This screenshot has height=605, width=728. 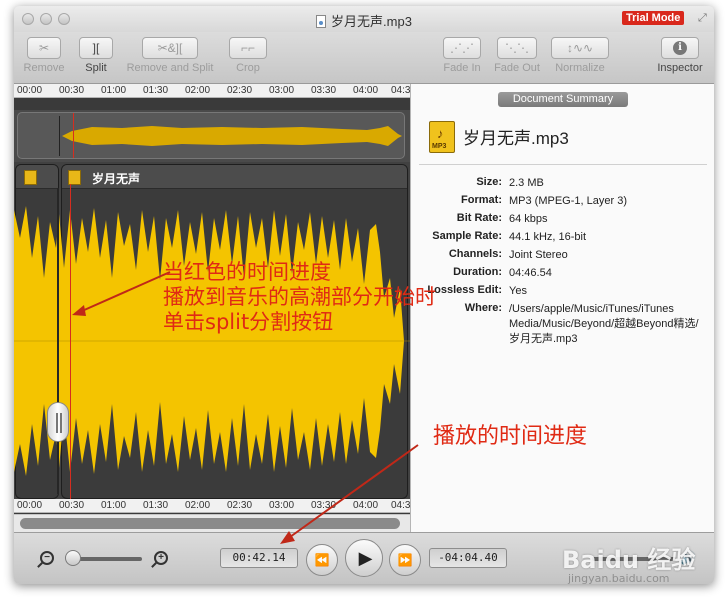 What do you see at coordinates (580, 68) in the screenshot?
I see `normalize-label: Normalize` at bounding box center [580, 68].